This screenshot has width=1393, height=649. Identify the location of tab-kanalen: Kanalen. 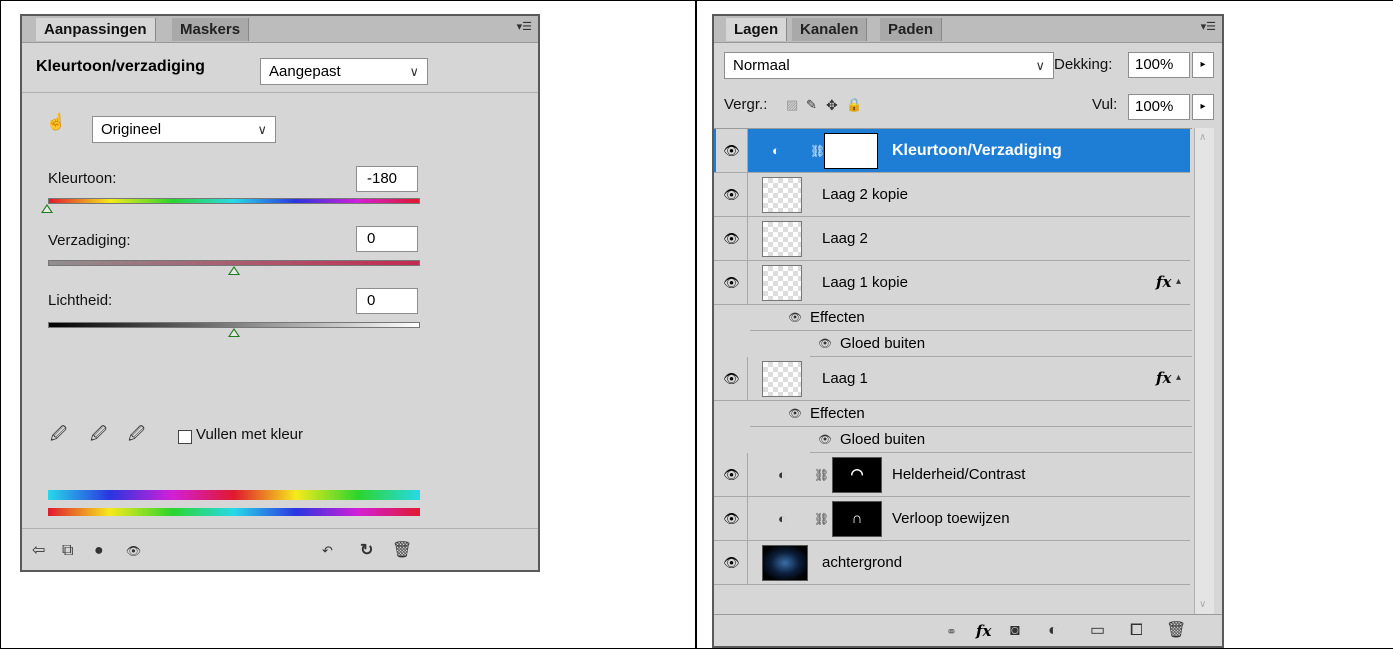
(830, 29).